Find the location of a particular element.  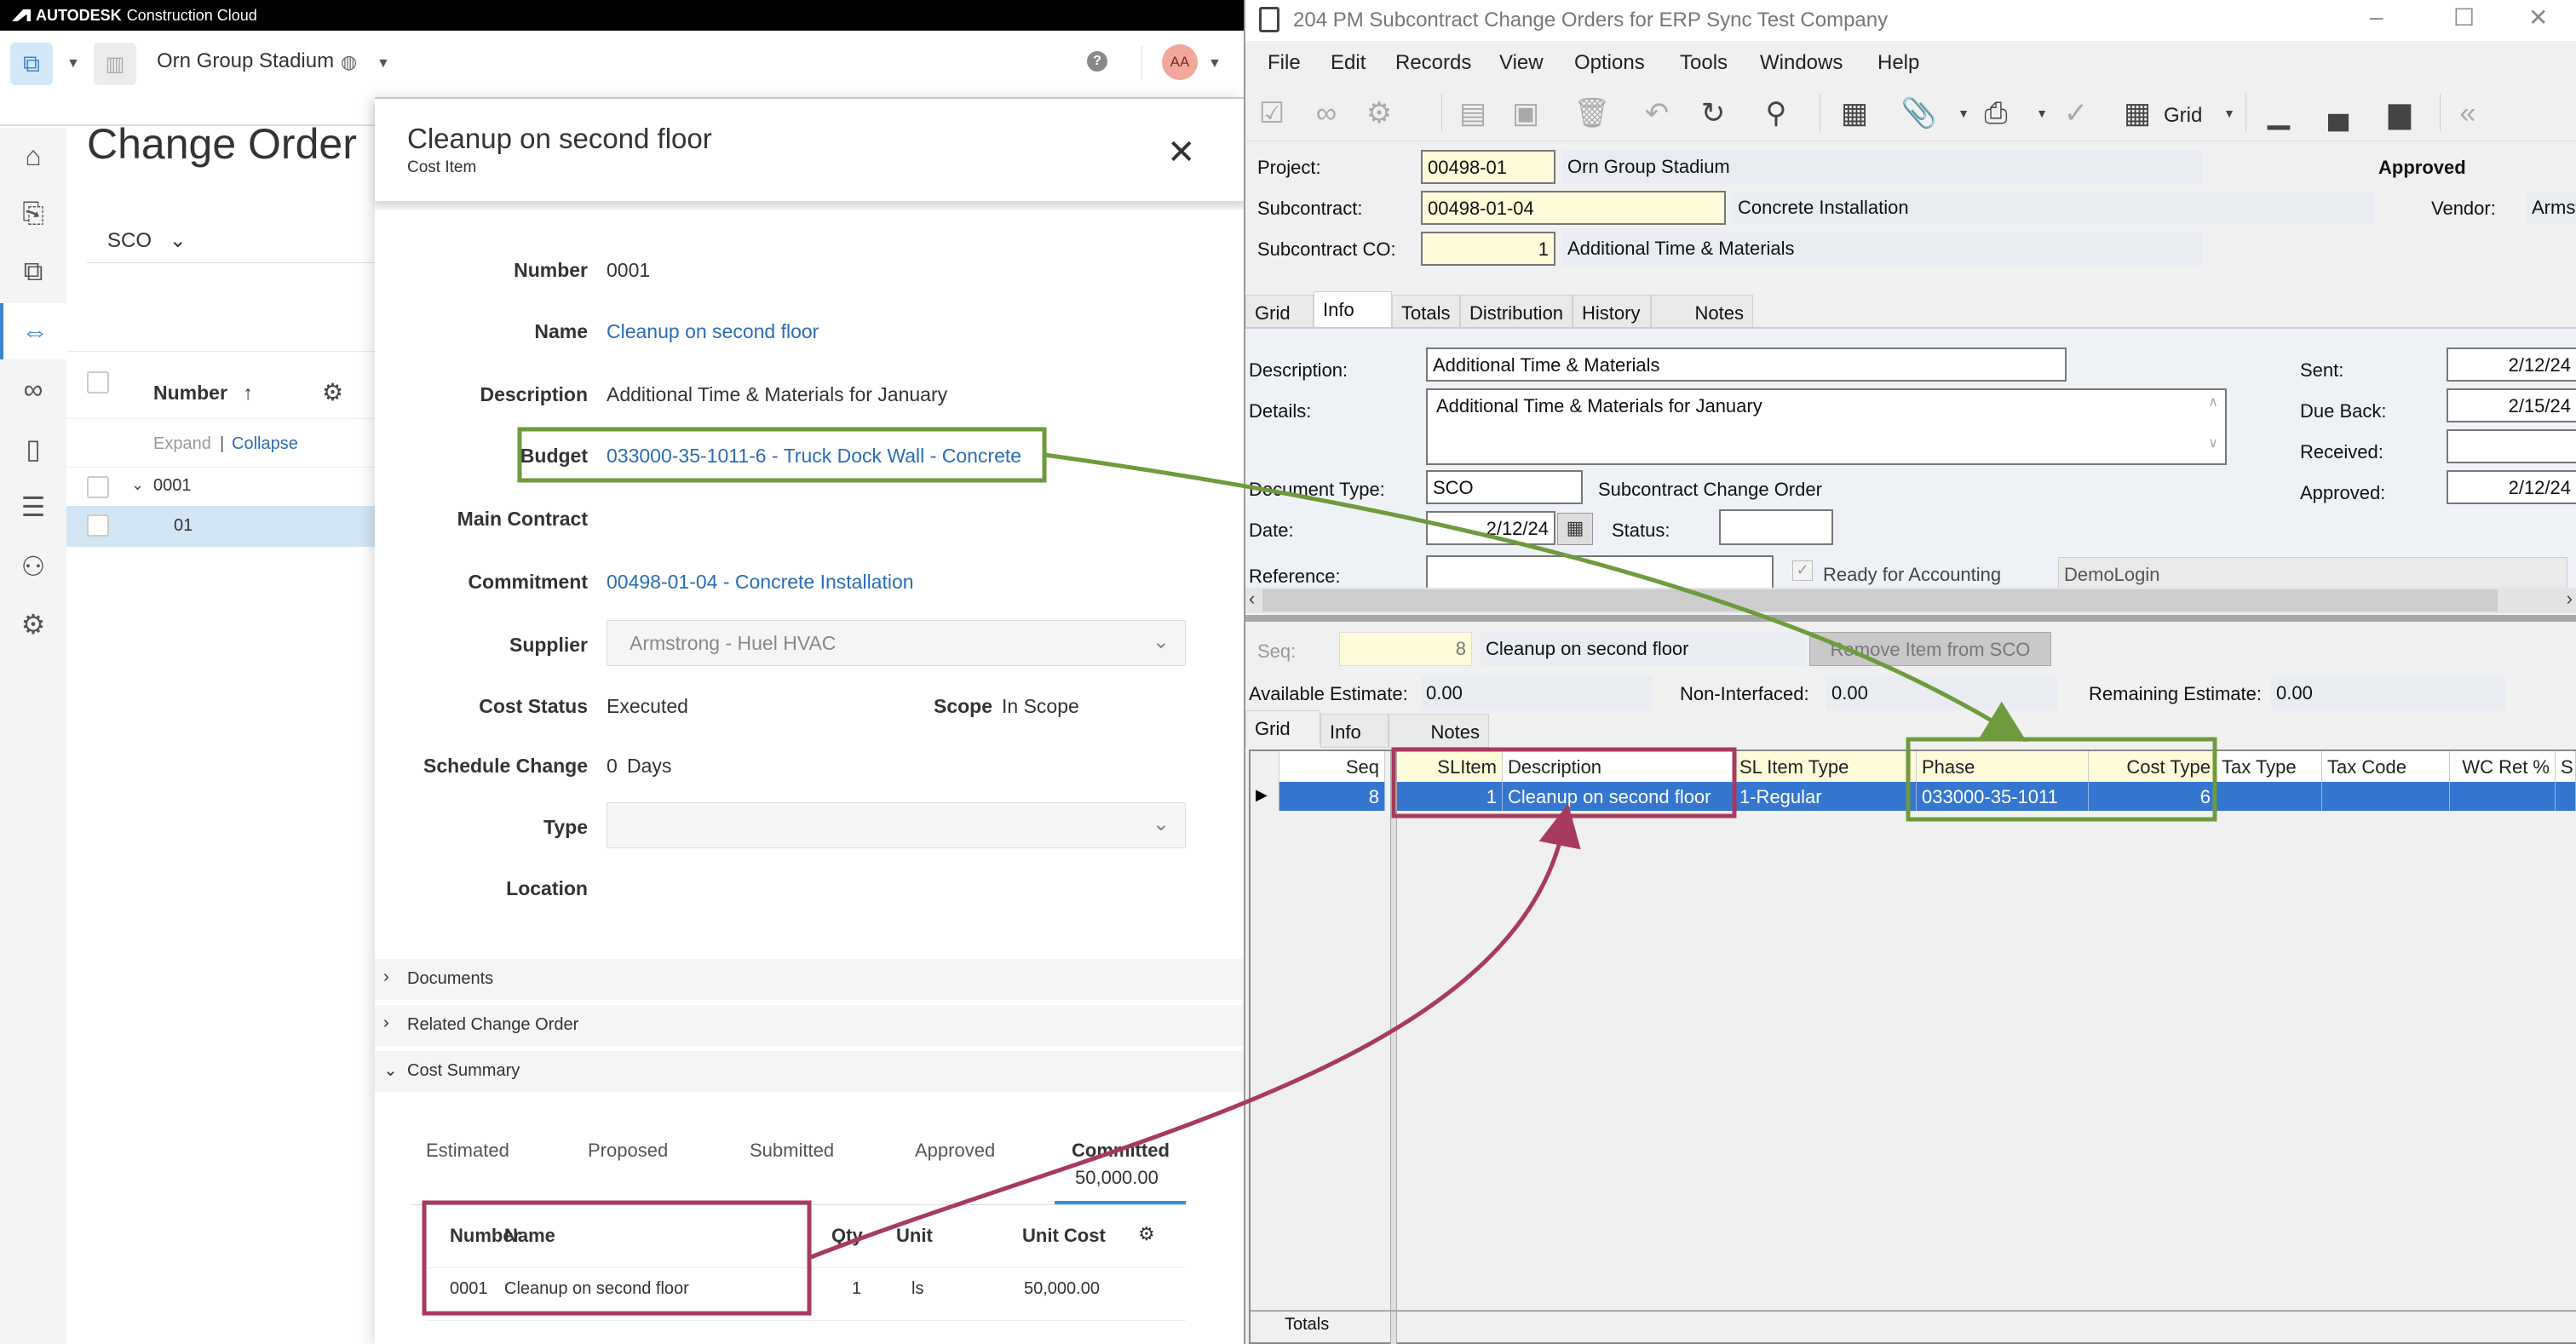

horizontal-scrollbar: ‹ › is located at coordinates (1910, 600).